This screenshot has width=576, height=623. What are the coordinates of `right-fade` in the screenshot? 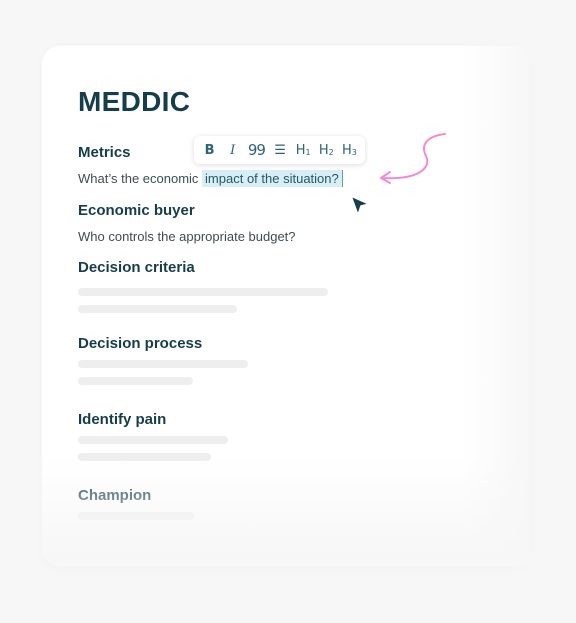 It's located at (495, 306).